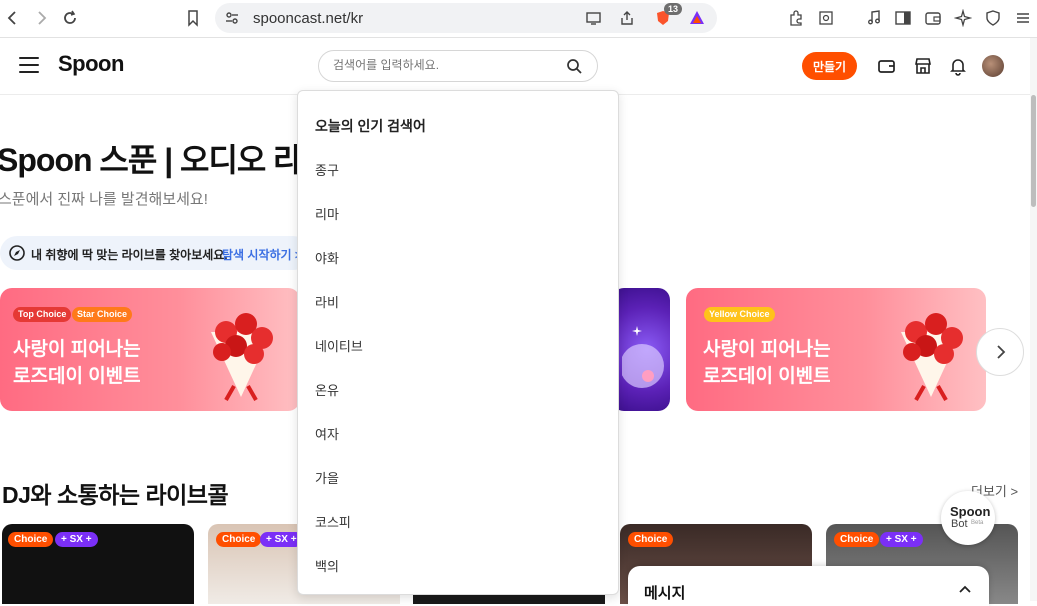  Describe the element at coordinates (739, 314) in the screenshot. I see `yellow-choice-tag: Yellow Choice` at that location.